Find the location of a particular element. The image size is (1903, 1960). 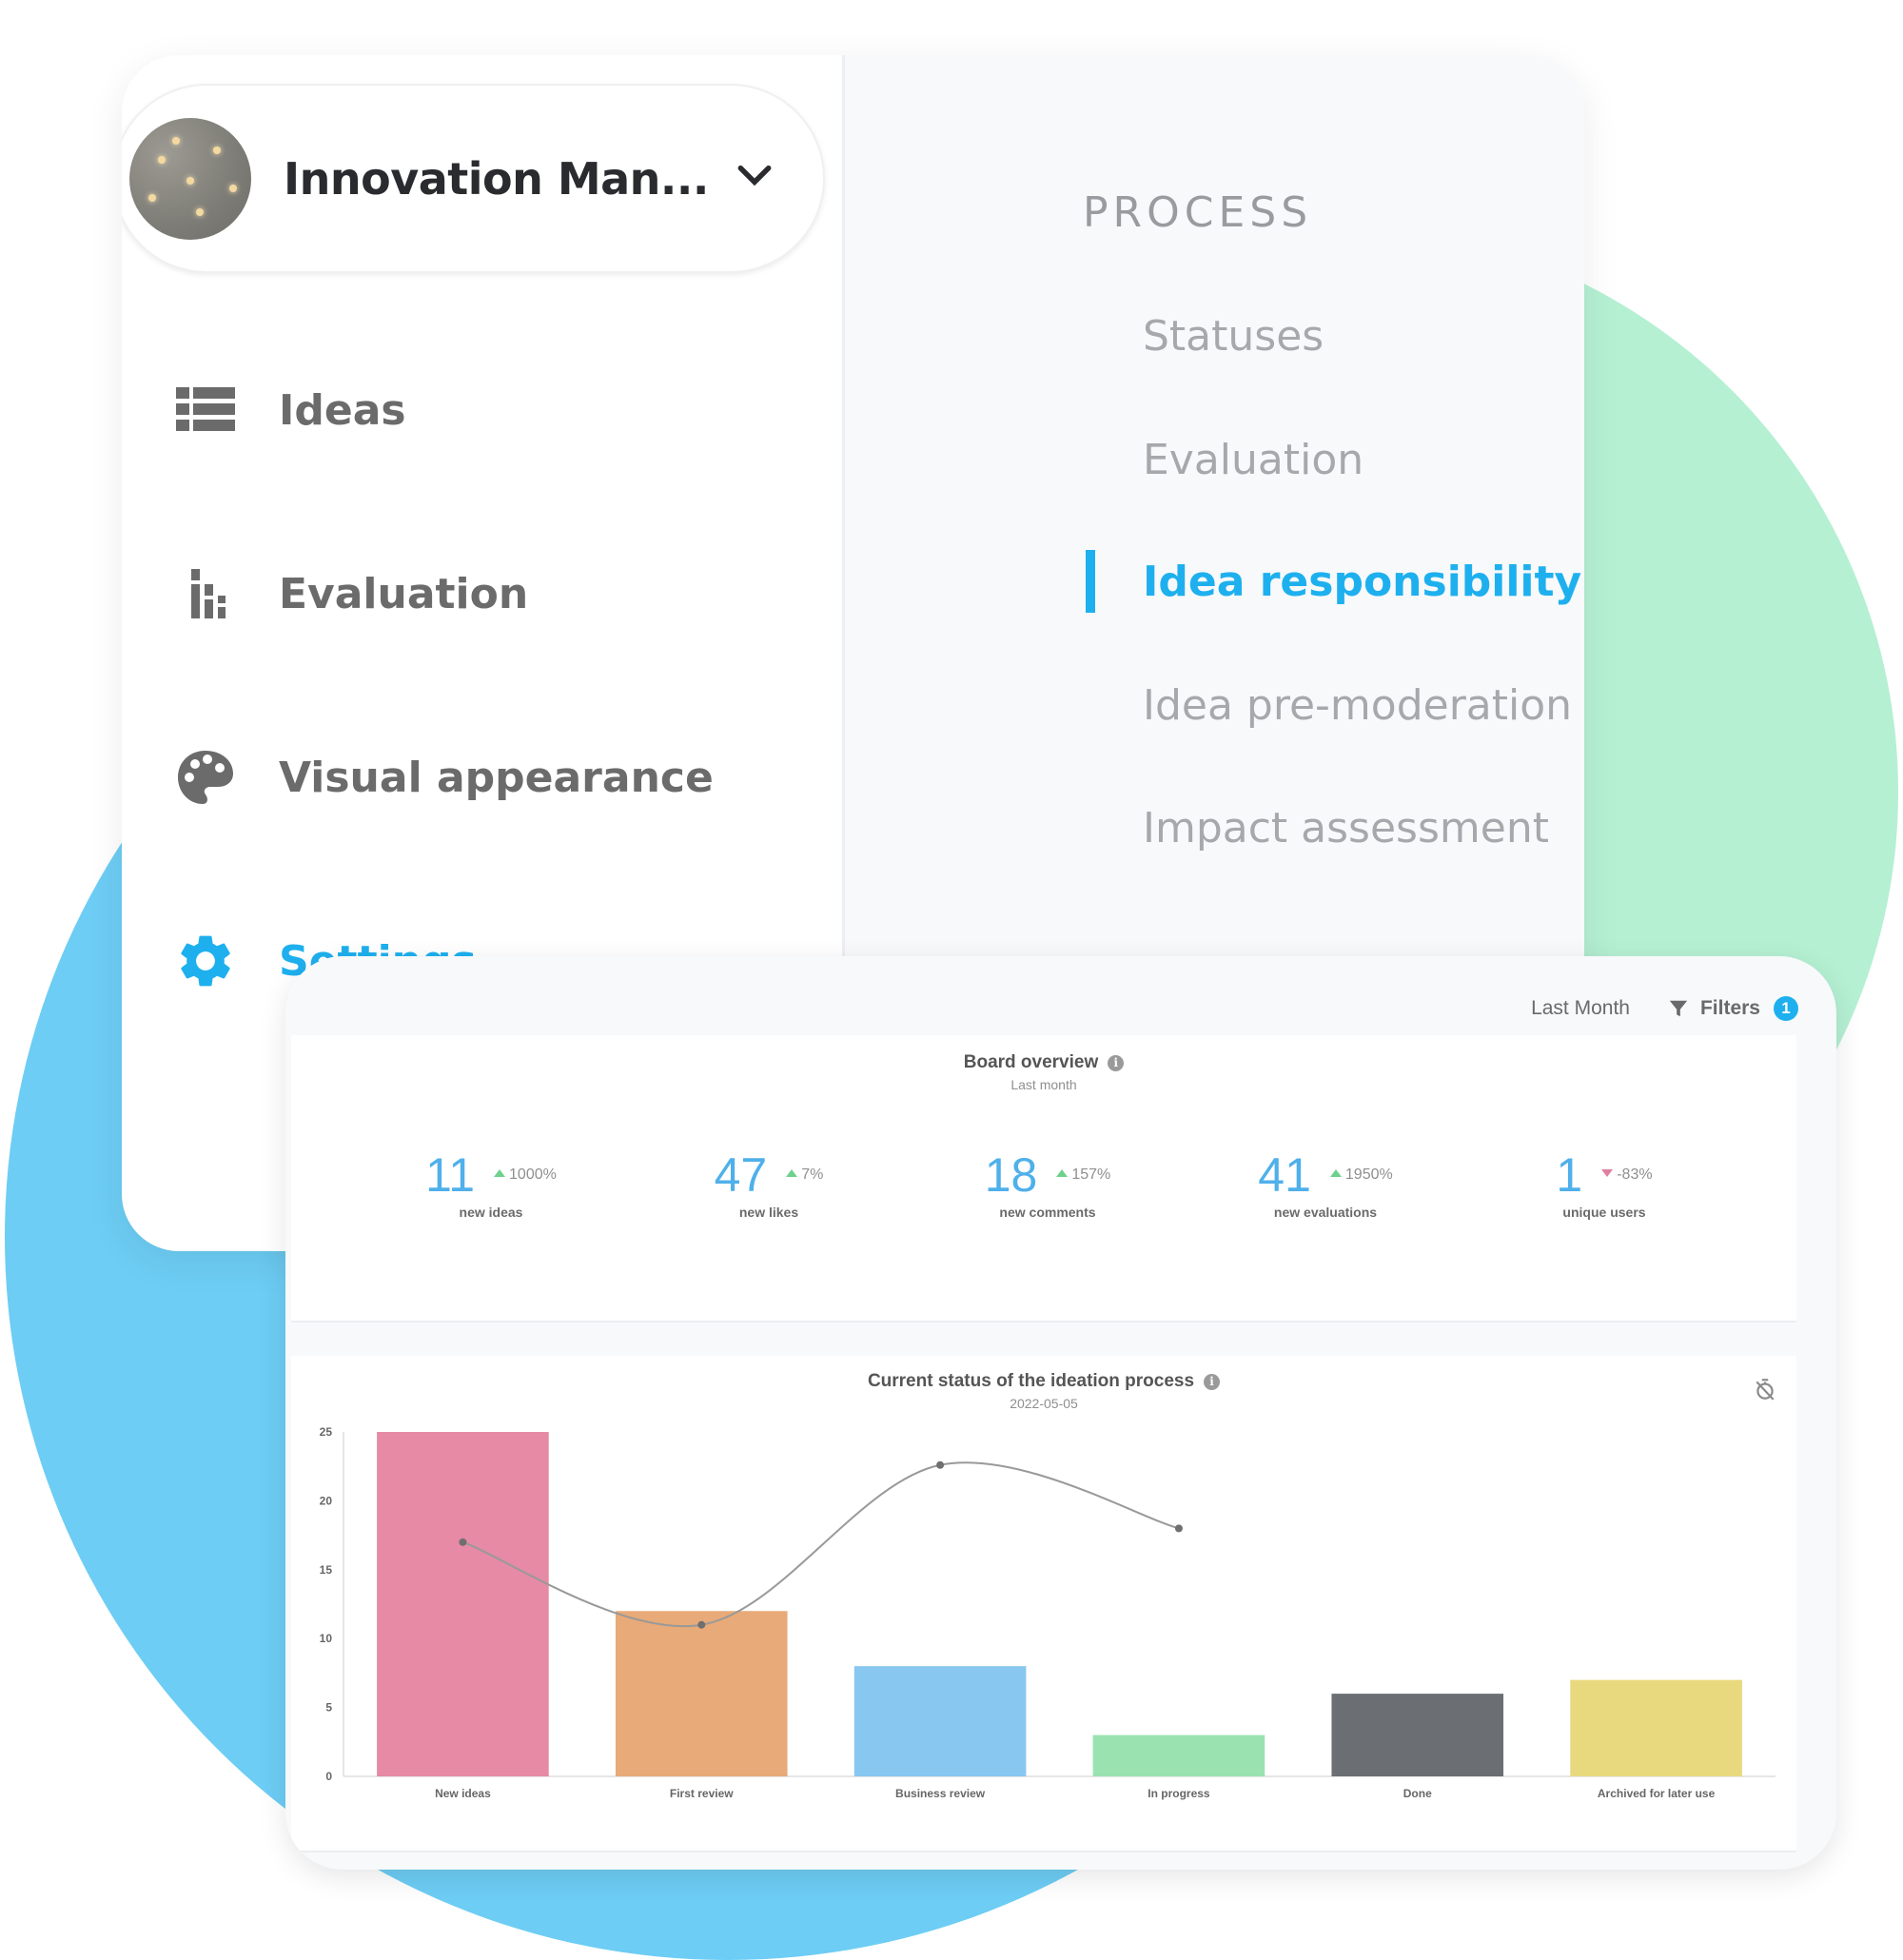

y-tick-label: 15 is located at coordinates (327, 1570).